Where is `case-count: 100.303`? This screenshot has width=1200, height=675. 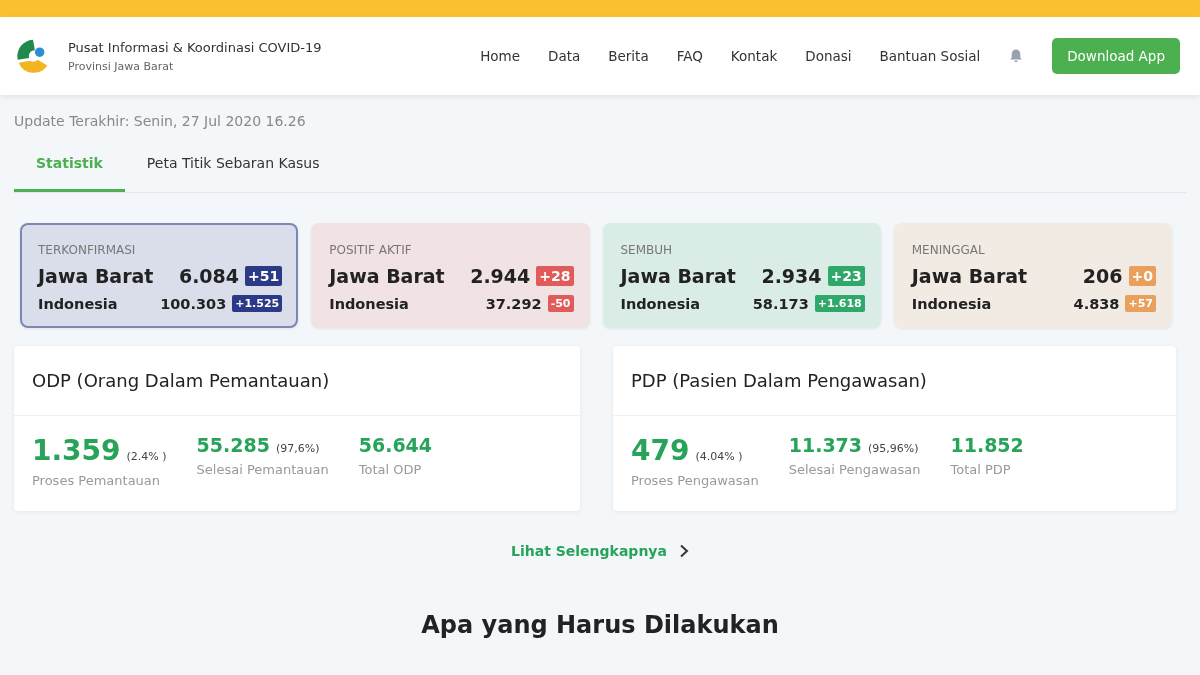
case-count: 100.303 is located at coordinates (193, 303).